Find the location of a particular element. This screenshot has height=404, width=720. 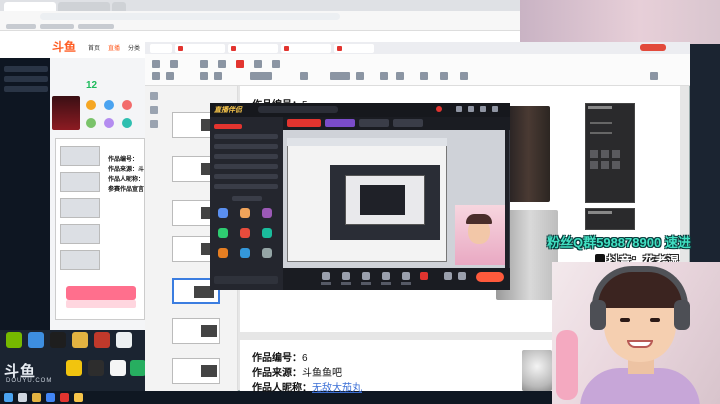

bookmark-icon is located at coordinates (154, 110).